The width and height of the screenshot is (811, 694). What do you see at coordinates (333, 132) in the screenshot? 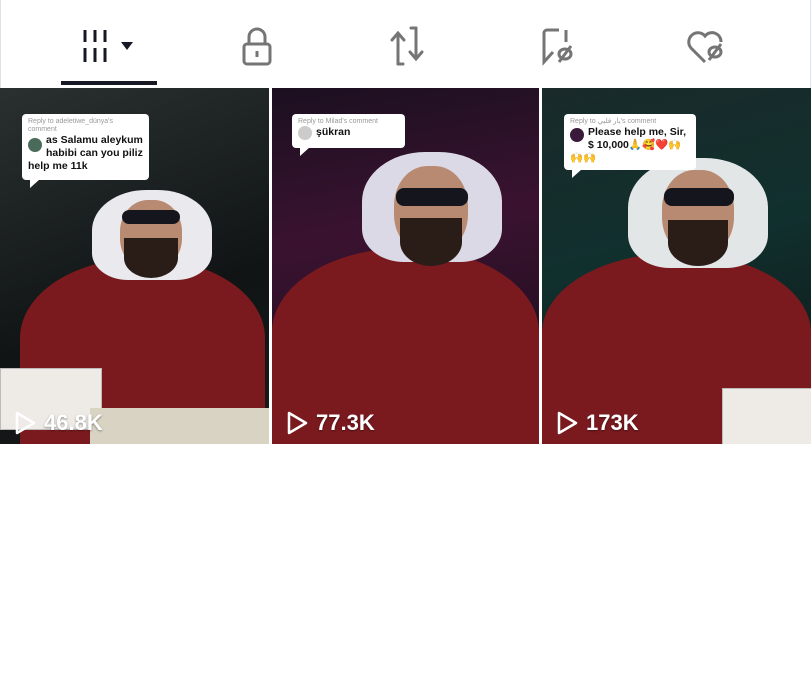
I see `comment-text: şükran` at bounding box center [333, 132].